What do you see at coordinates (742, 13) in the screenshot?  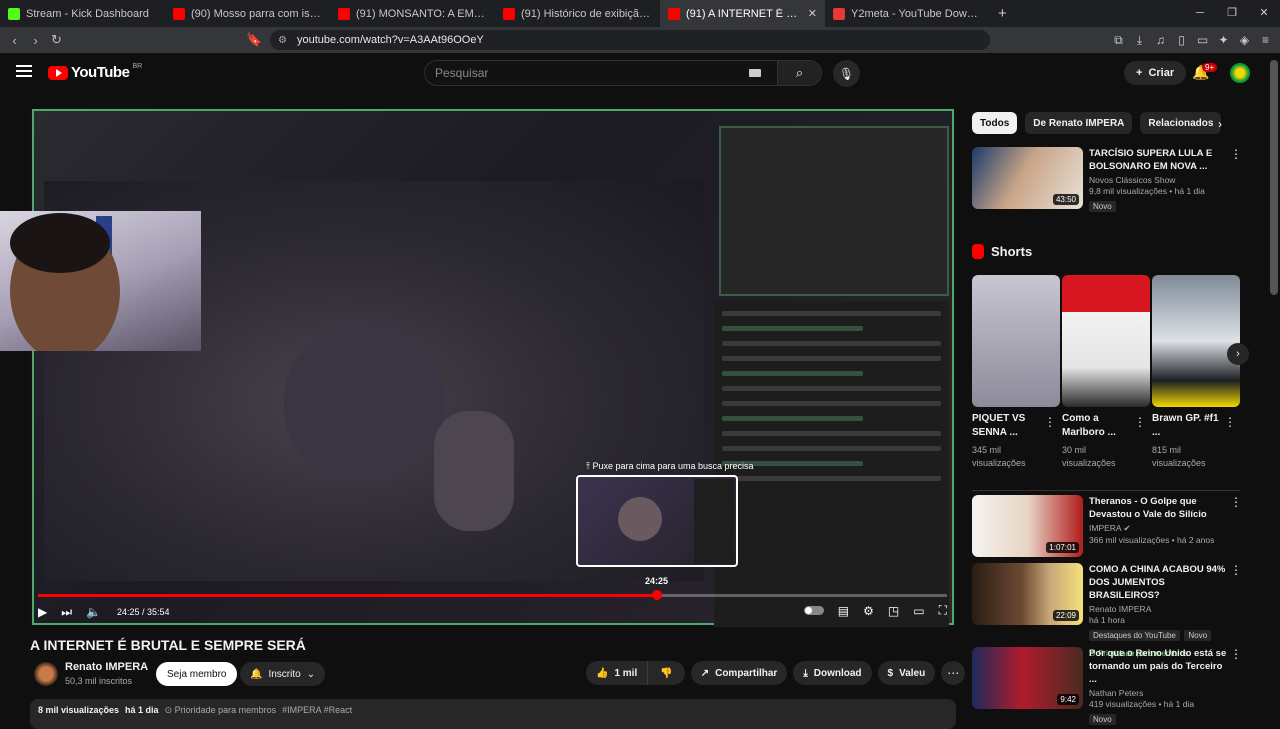 I see `browser-tab-active: (91) A INTERNET É BRUTAL E SEMPRE✕` at bounding box center [742, 13].